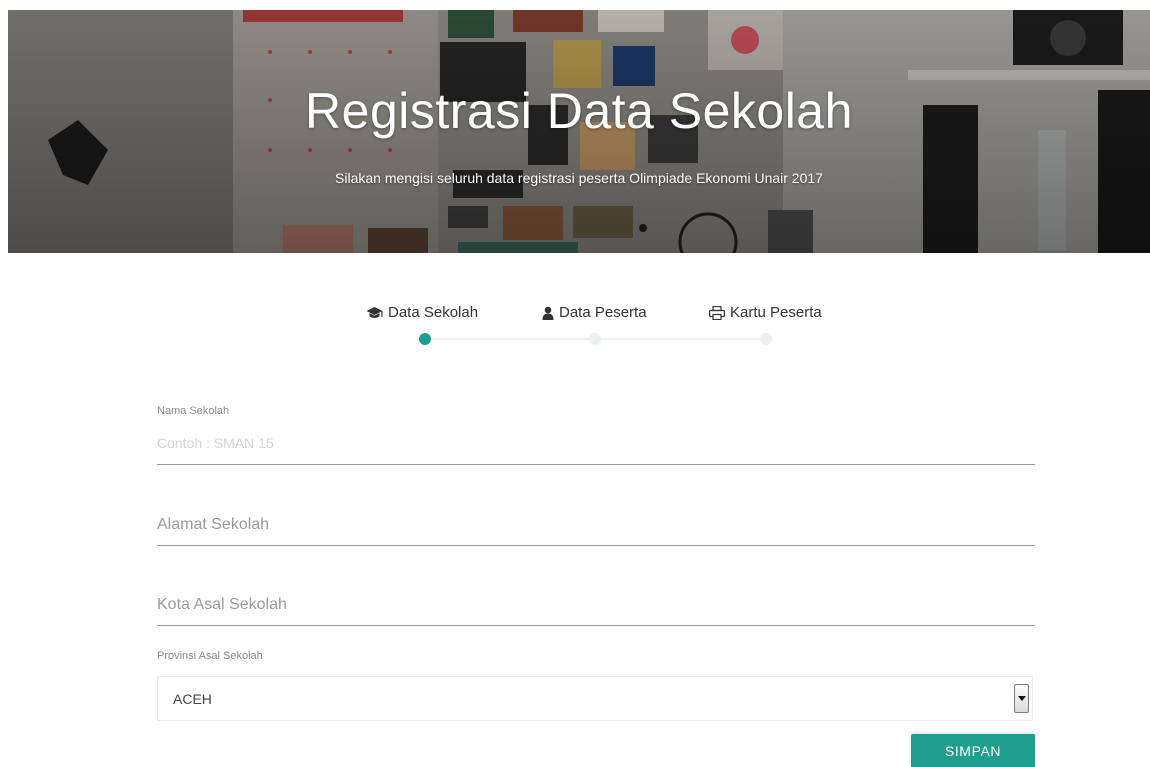  What do you see at coordinates (603, 312) in the screenshot?
I see `step-label-text: Data Peserta` at bounding box center [603, 312].